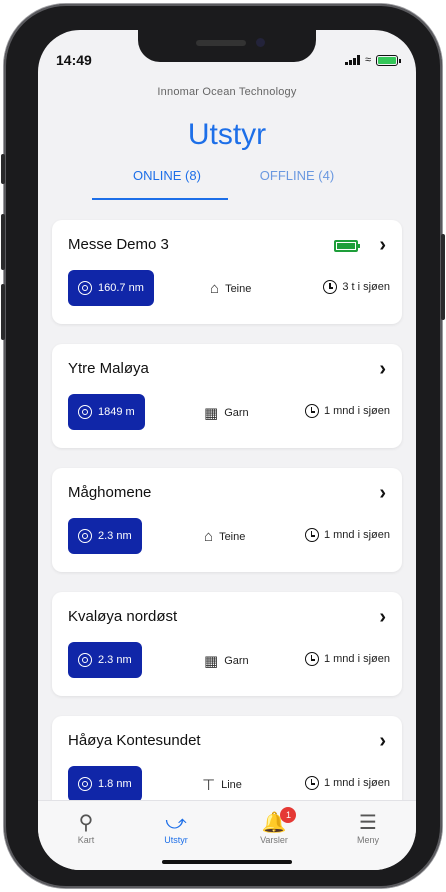  Describe the element at coordinates (3, 169) in the screenshot. I see `mute-switch` at that location.